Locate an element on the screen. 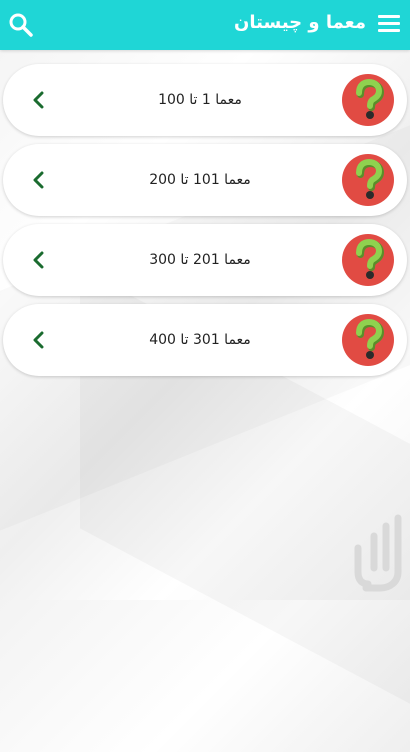  list-item-1-100: معما 1 تا 100 is located at coordinates (205, 100).